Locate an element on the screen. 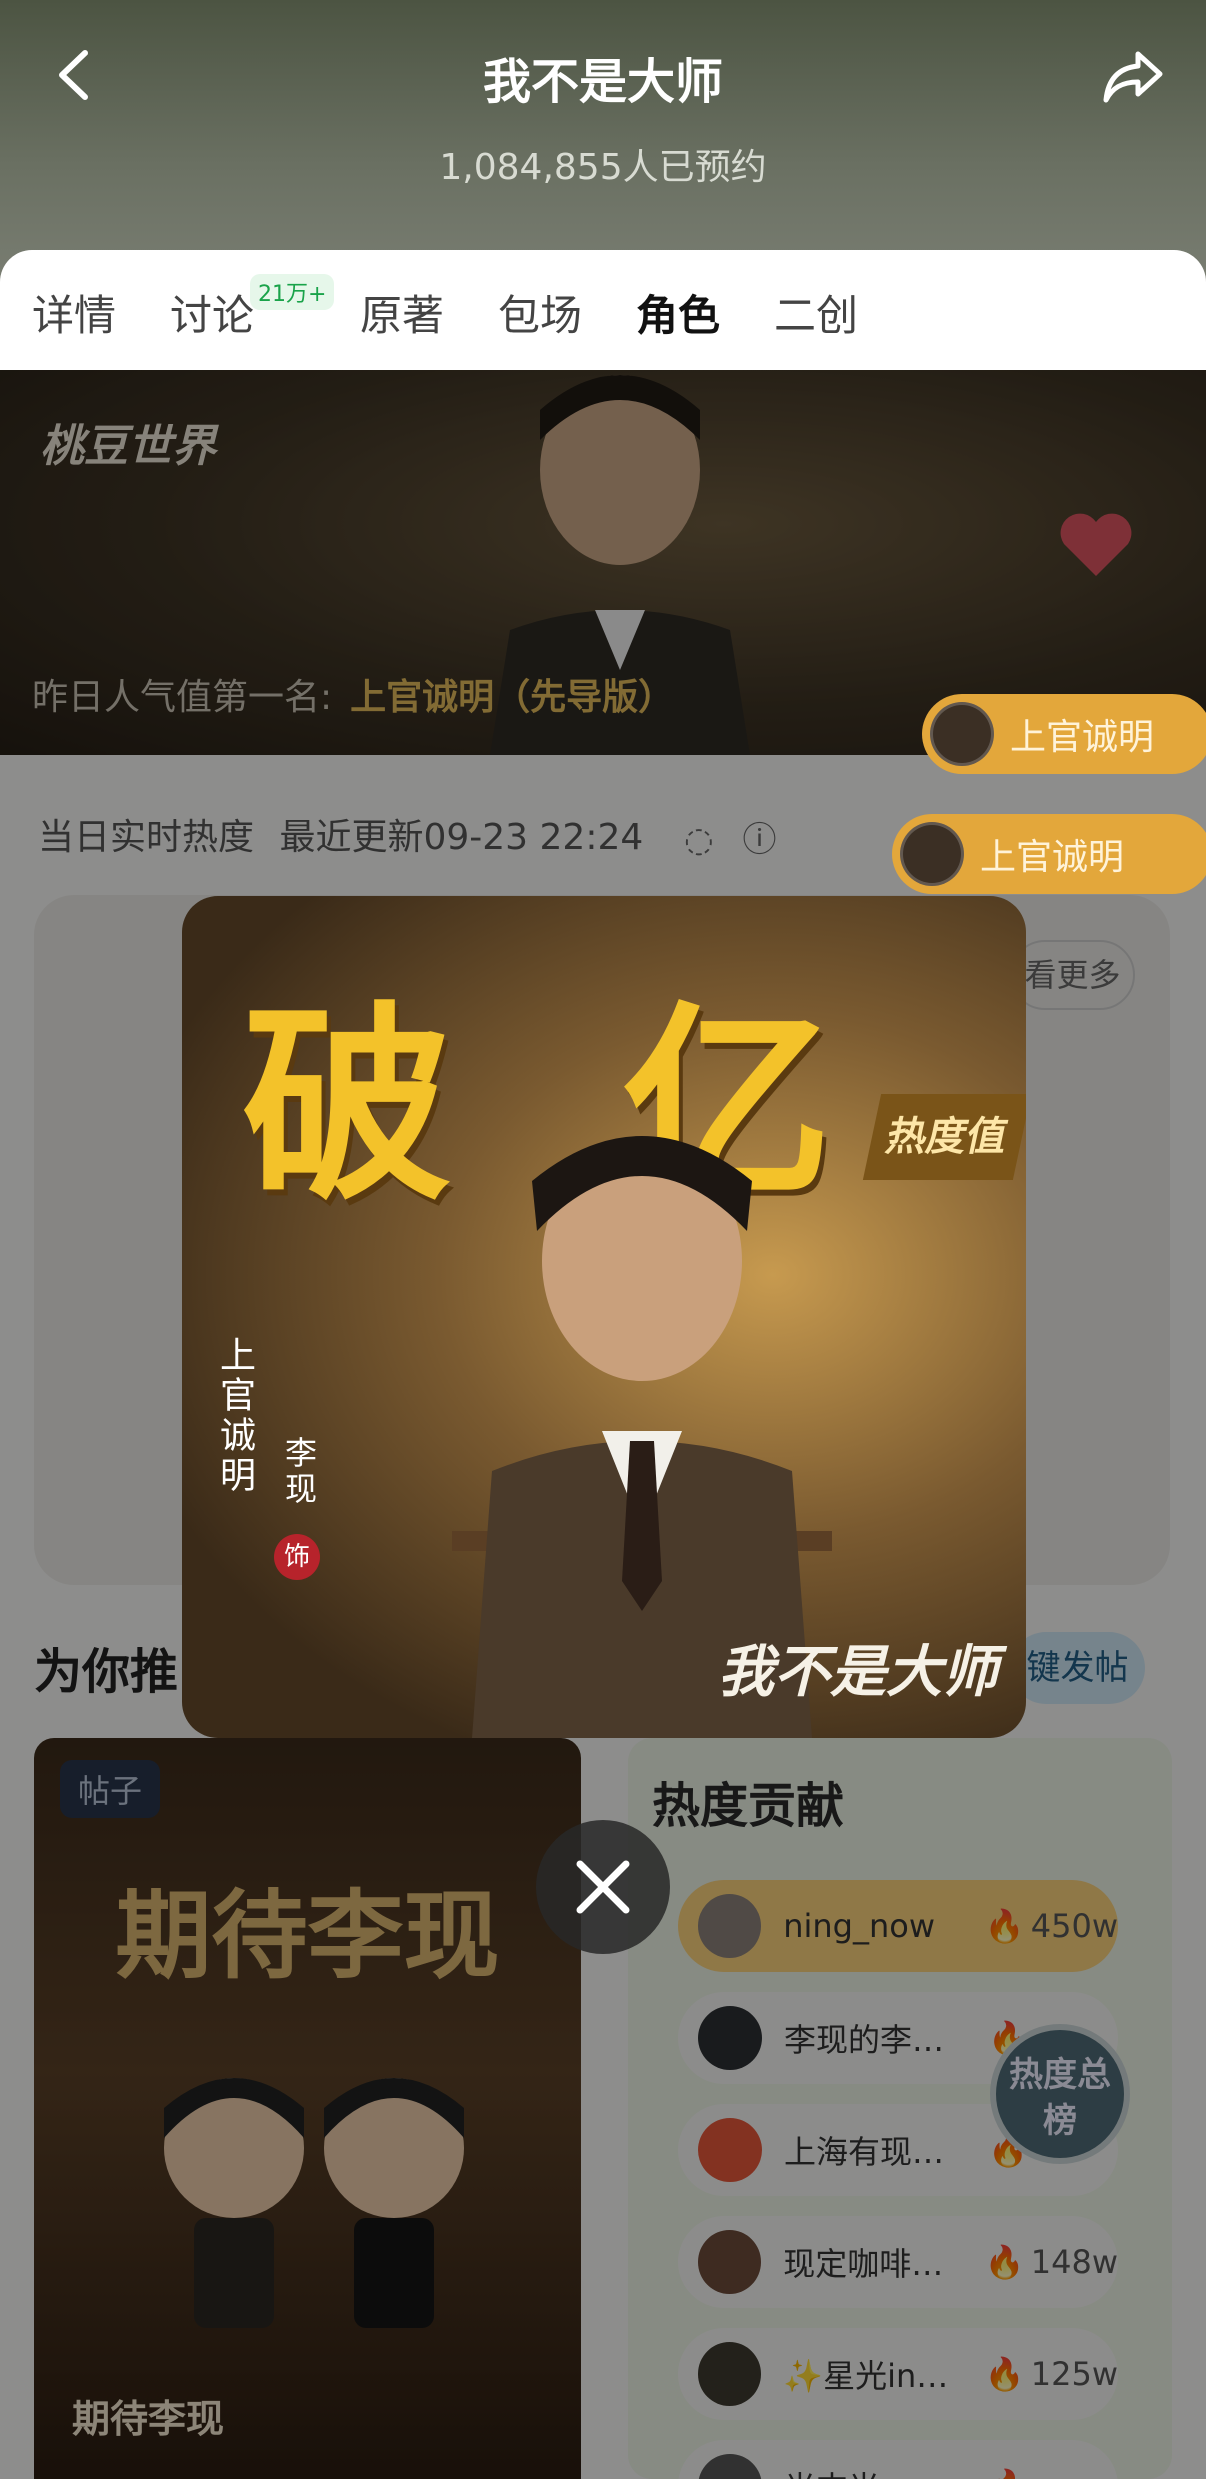 This screenshot has height=2479, width=1206. tab-fan-creation: 二创 is located at coordinates (816, 312).